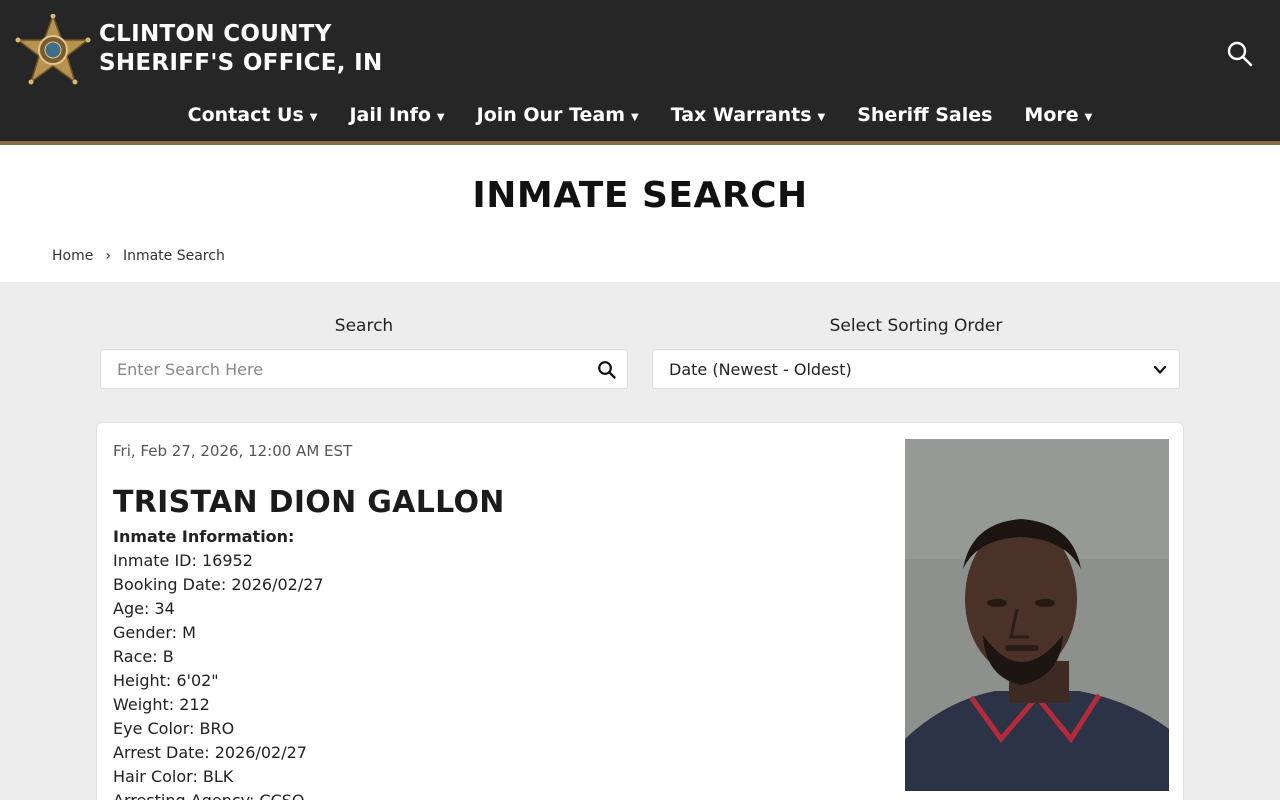  Describe the element at coordinates (241, 49) in the screenshot. I see `site-name: CLINTON COUNTY SHERIFF'S OFFICE, IN` at that location.